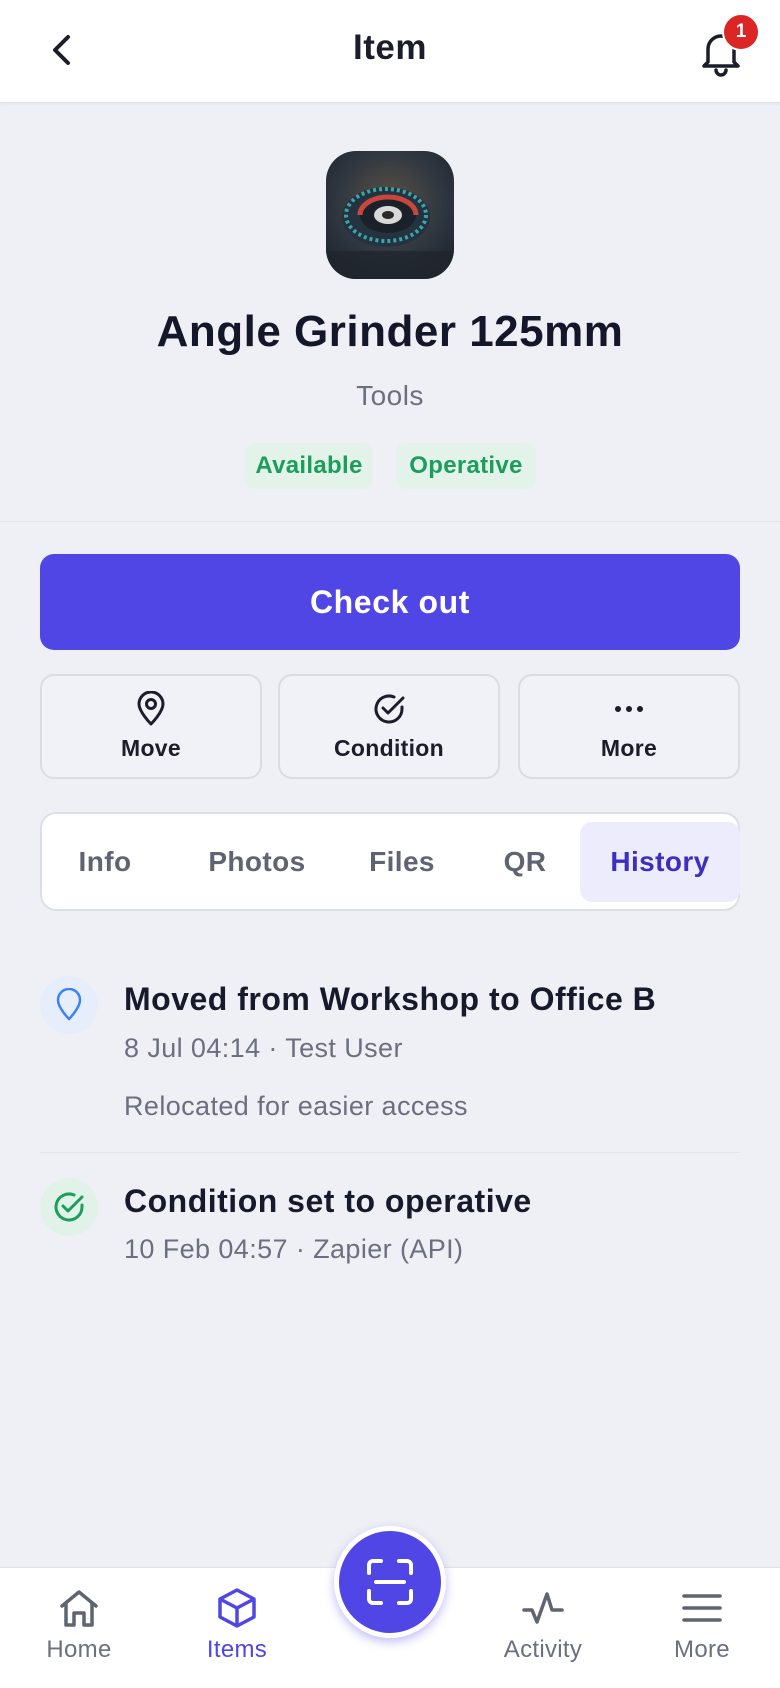  I want to click on scan-icon, so click(390, 1582).